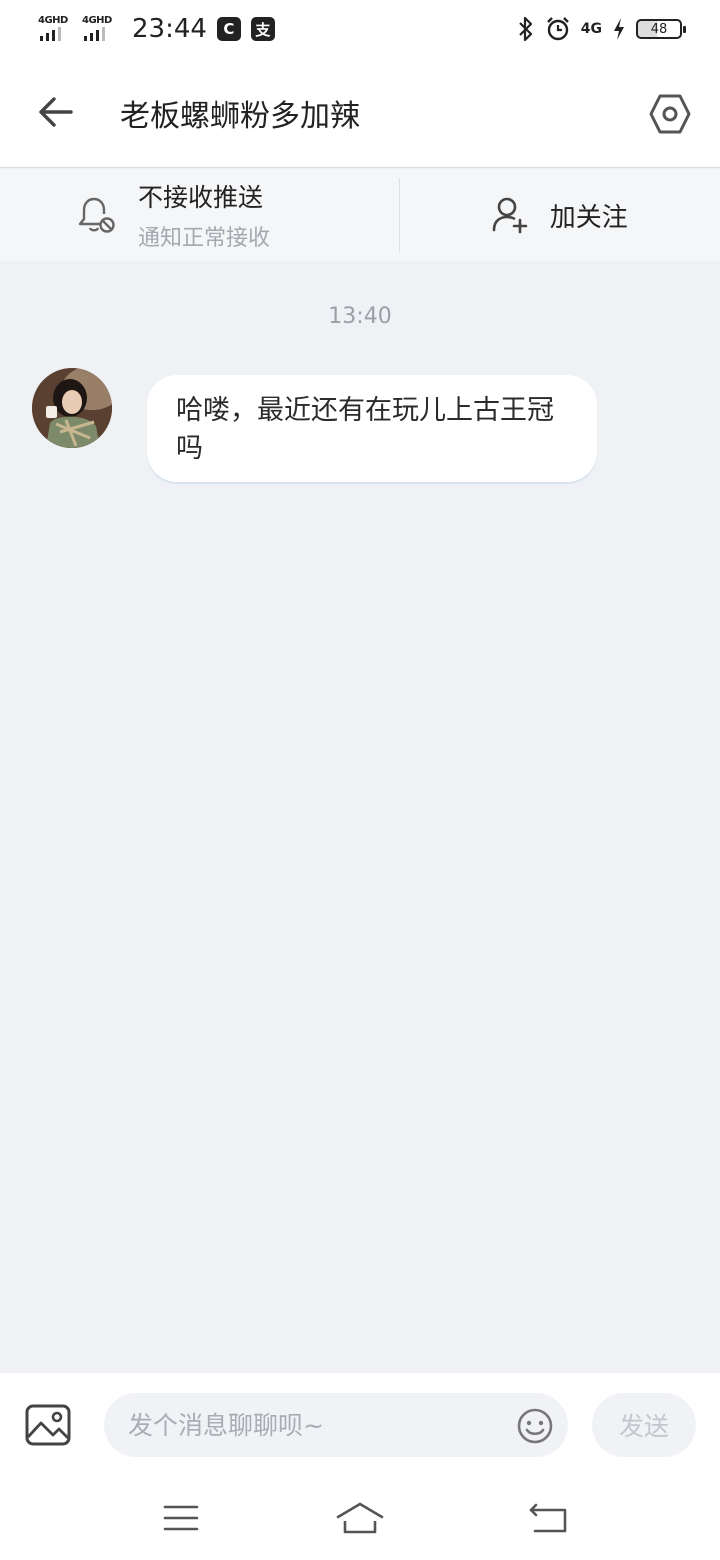 The image size is (720, 1560). I want to click on alarm-icon, so click(557, 29).